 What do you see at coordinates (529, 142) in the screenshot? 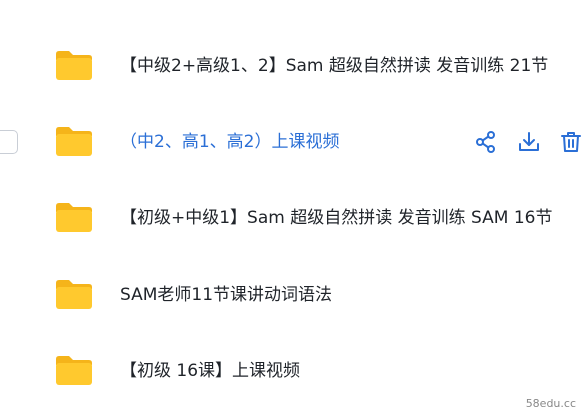
I see `download-icon` at bounding box center [529, 142].